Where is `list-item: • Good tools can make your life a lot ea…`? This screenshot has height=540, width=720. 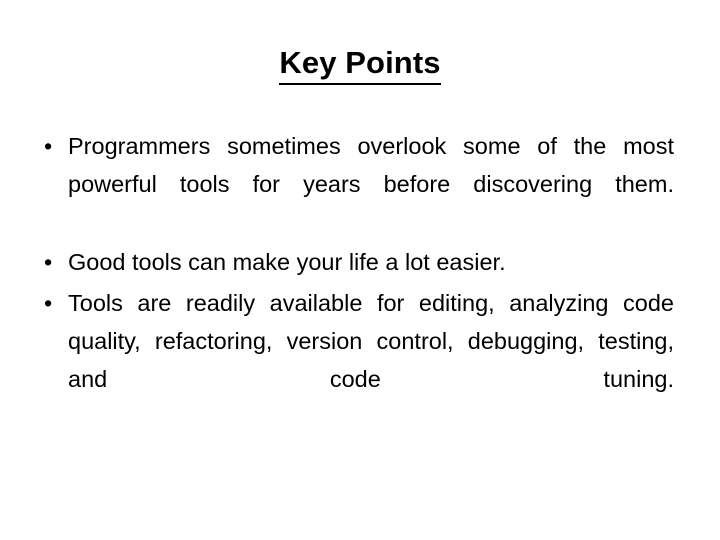
list-item: • Good tools can make your life a lot ea… is located at coordinates (354, 263).